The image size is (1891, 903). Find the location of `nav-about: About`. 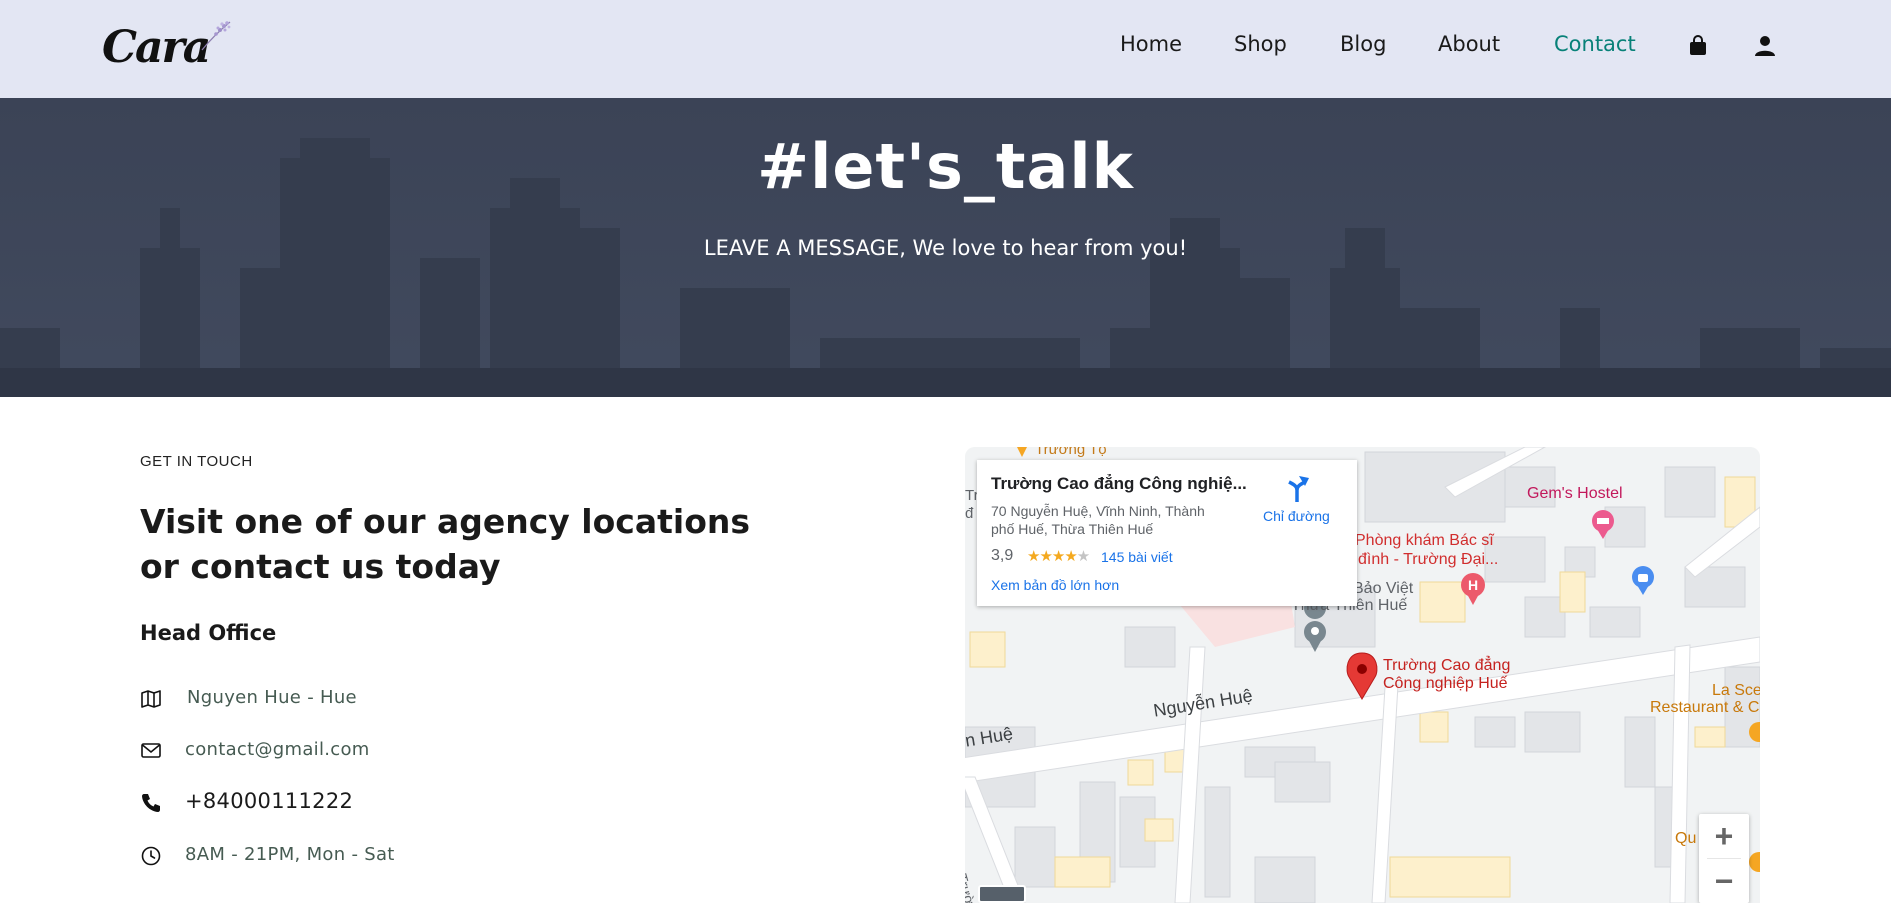

nav-about: About is located at coordinates (1469, 44).